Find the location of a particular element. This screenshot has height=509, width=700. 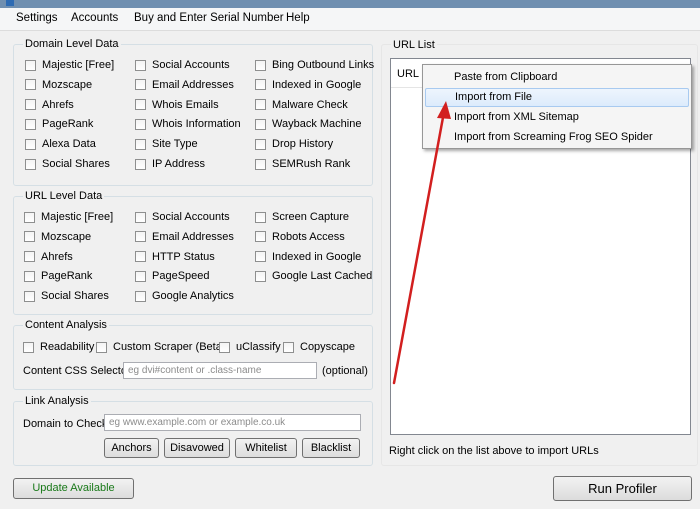

menu-item-import-xml-sitemap: Import from XML Sitemap is located at coordinates (557, 117).